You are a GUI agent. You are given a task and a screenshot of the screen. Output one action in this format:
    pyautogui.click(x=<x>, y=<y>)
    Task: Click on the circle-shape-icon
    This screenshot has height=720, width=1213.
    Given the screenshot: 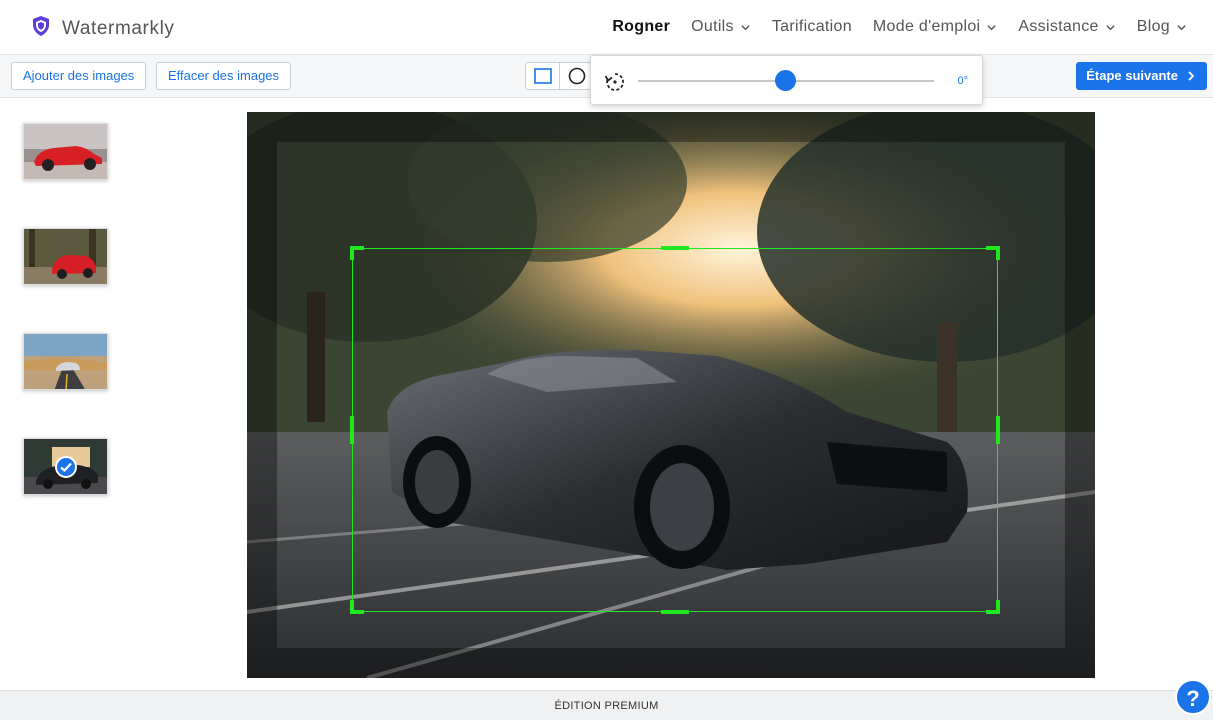 What is the action you would take?
    pyautogui.click(x=576, y=76)
    